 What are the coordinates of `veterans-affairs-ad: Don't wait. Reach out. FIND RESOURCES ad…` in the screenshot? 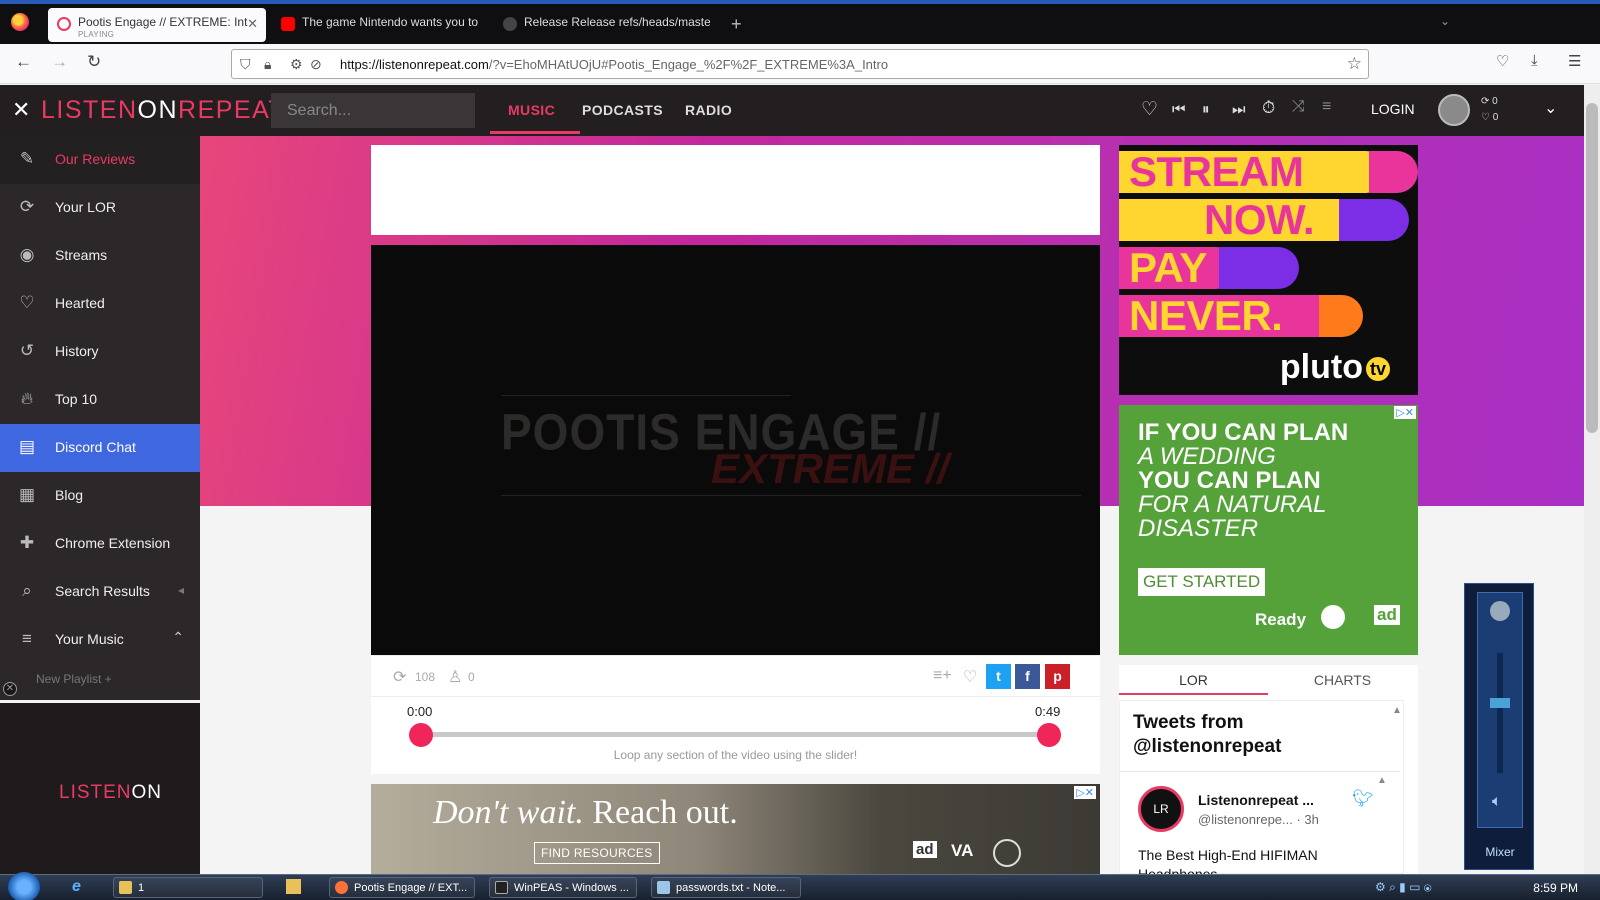 It's located at (735, 829).